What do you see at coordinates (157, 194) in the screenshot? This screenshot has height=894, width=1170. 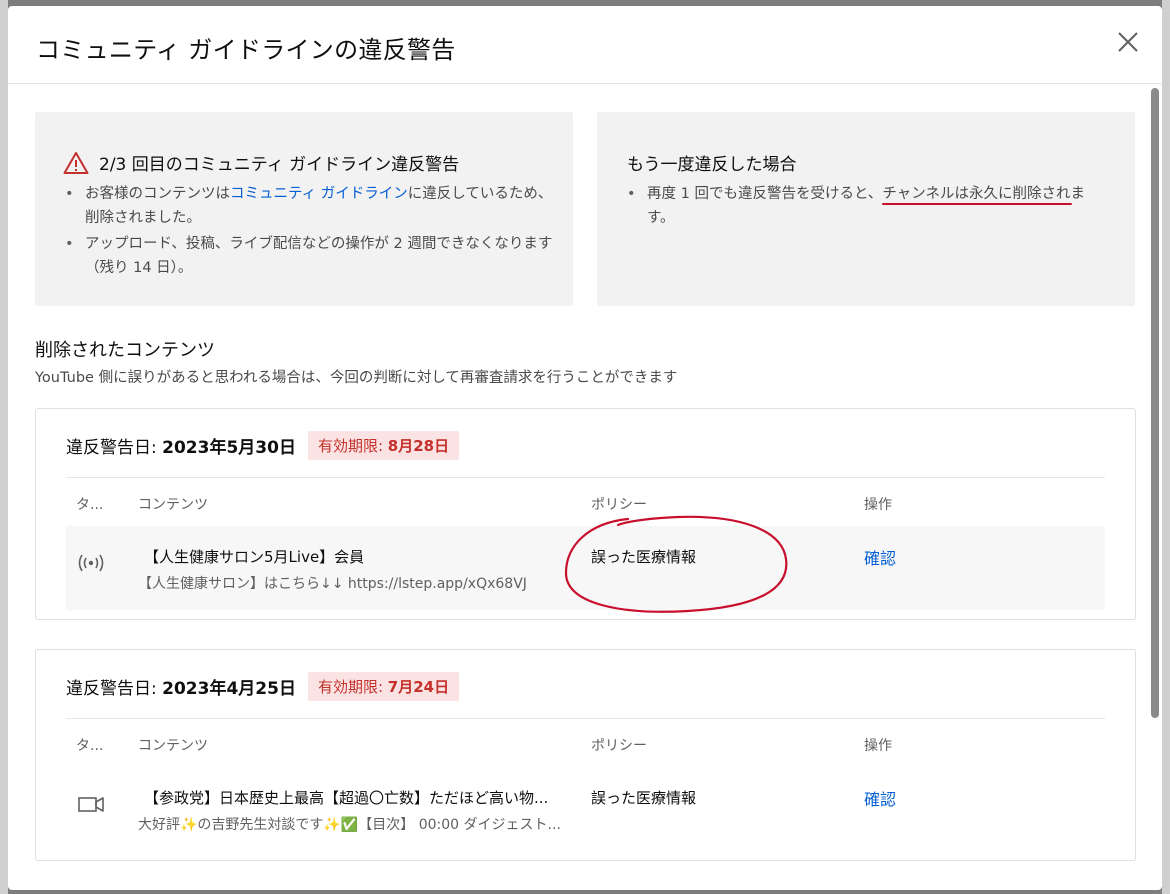 I see `bullet-text: お客様のコンテンツは` at bounding box center [157, 194].